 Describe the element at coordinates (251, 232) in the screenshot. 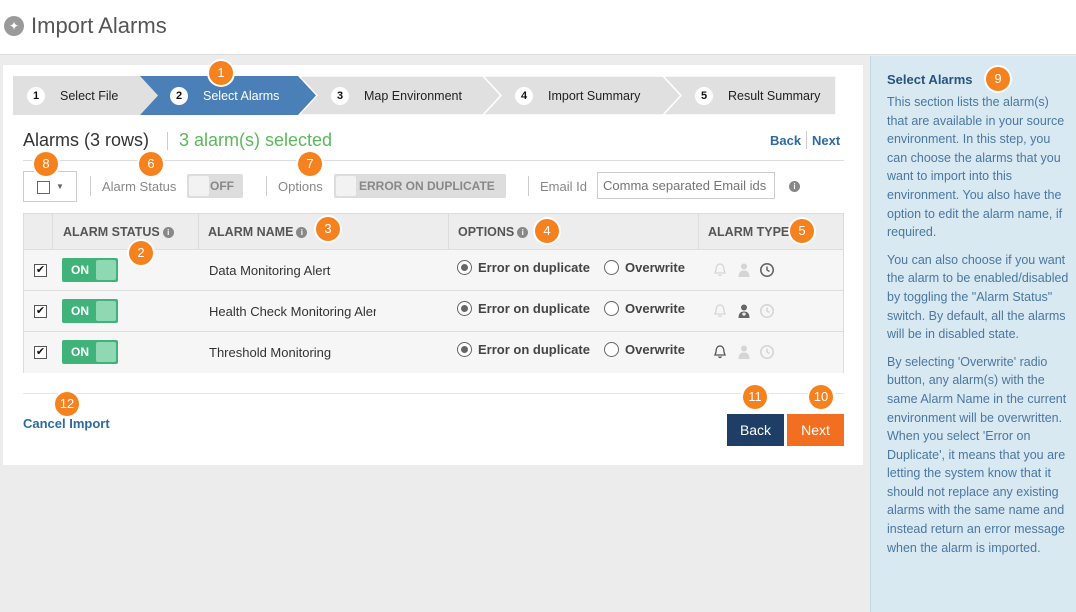

I see `header-label: ALARM NAME` at that location.